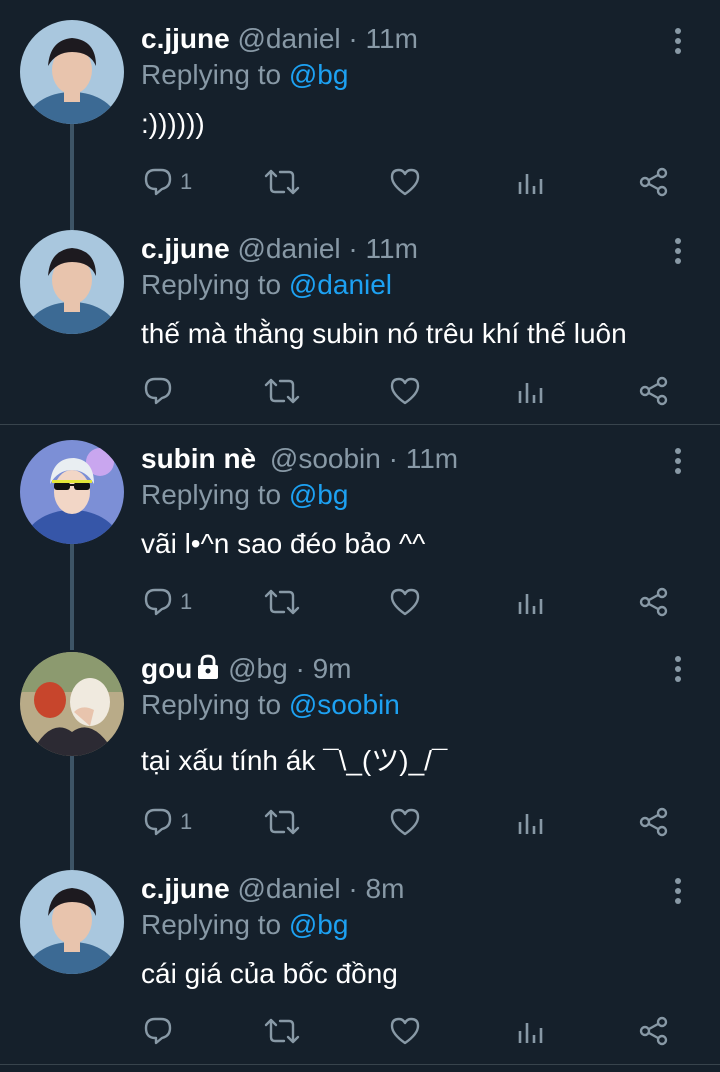 This screenshot has width=720, height=1072. Describe the element at coordinates (258, 668) in the screenshot. I see `user-handle: @bg` at that location.